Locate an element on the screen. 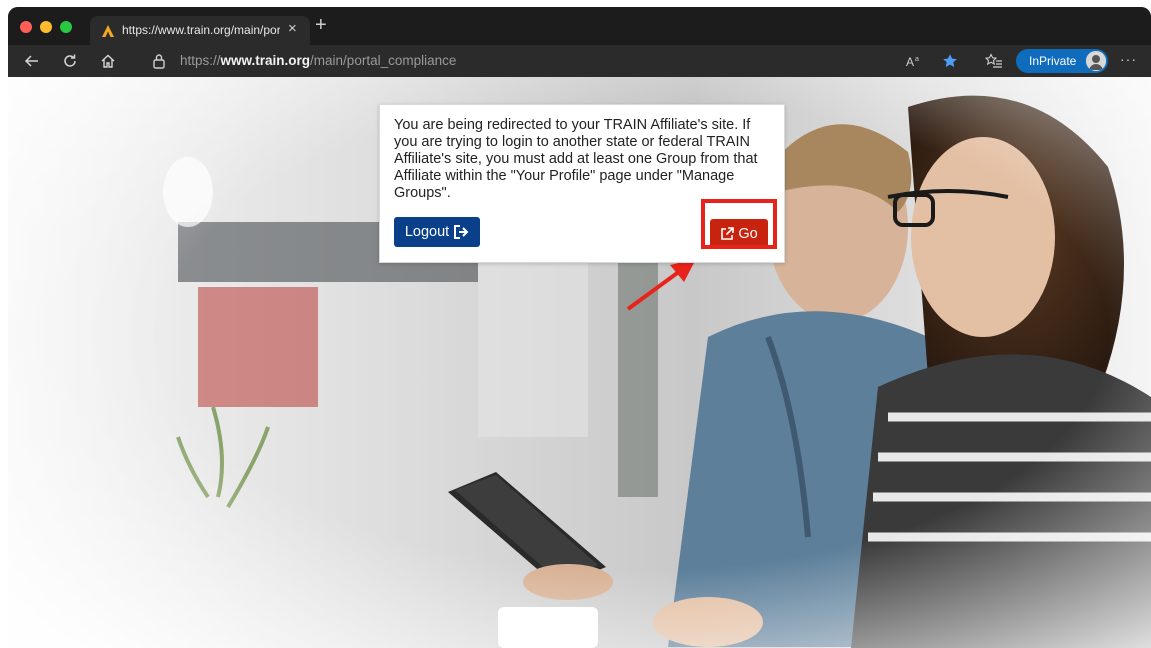 The height and width of the screenshot is (648, 1151). lock-icon is located at coordinates (159, 61).